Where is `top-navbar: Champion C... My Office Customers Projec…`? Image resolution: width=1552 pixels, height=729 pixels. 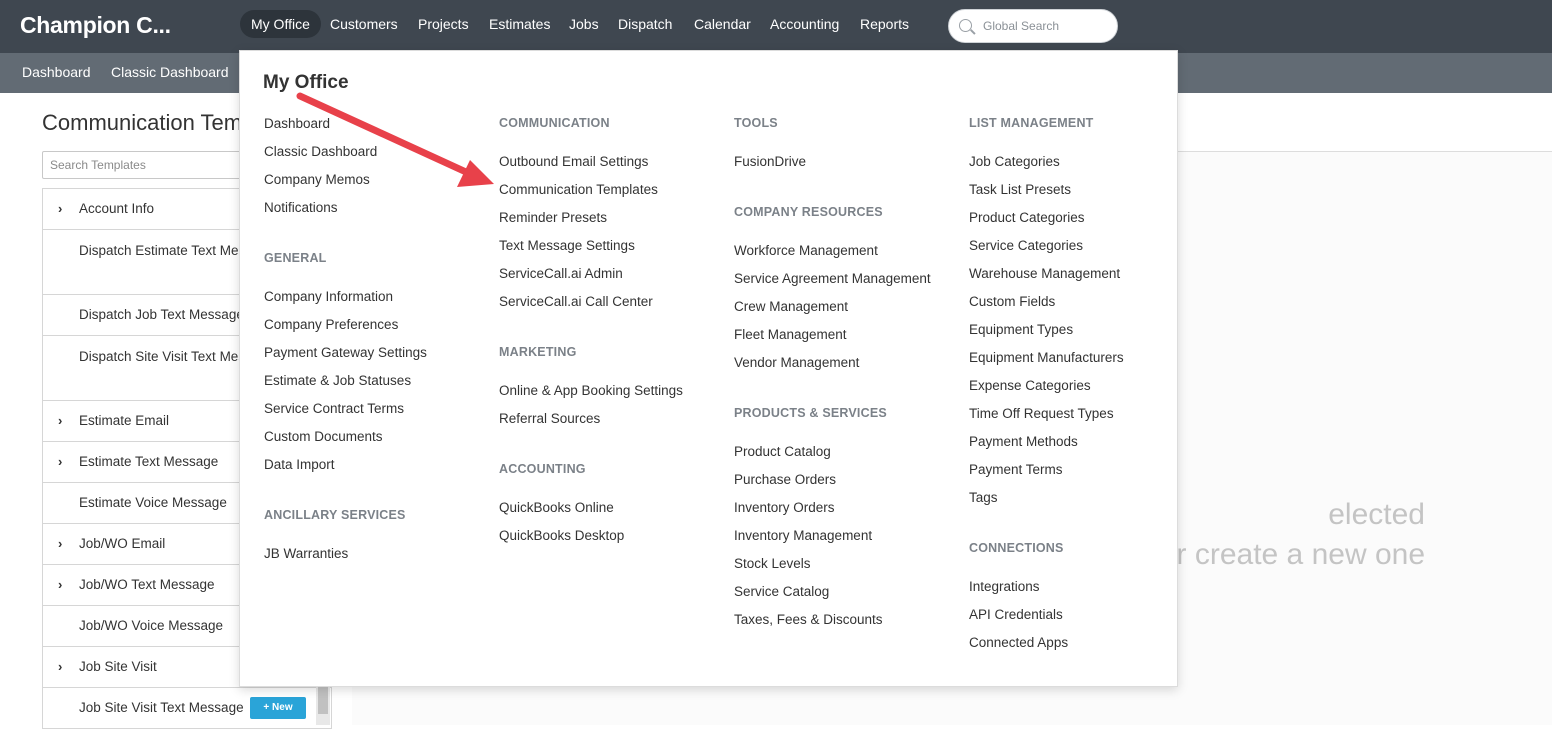
top-navbar: Champion C... My Office Customers Projec… is located at coordinates (776, 26).